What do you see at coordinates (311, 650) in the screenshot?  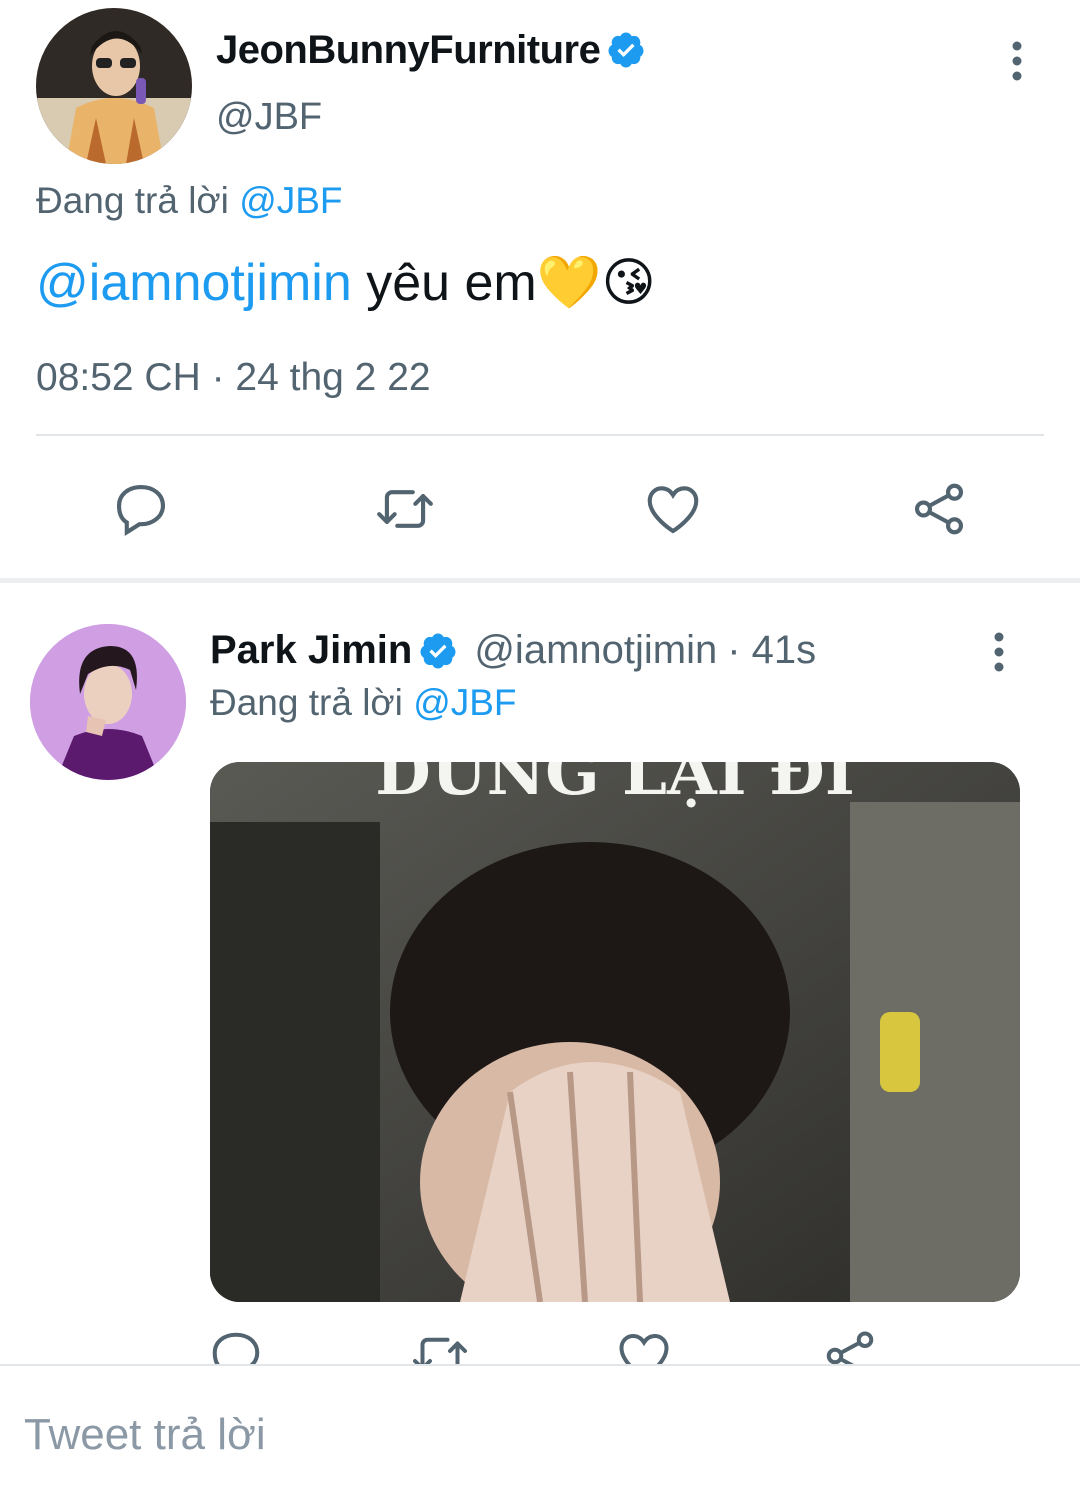 I see `display-name: Park Jimin` at bounding box center [311, 650].